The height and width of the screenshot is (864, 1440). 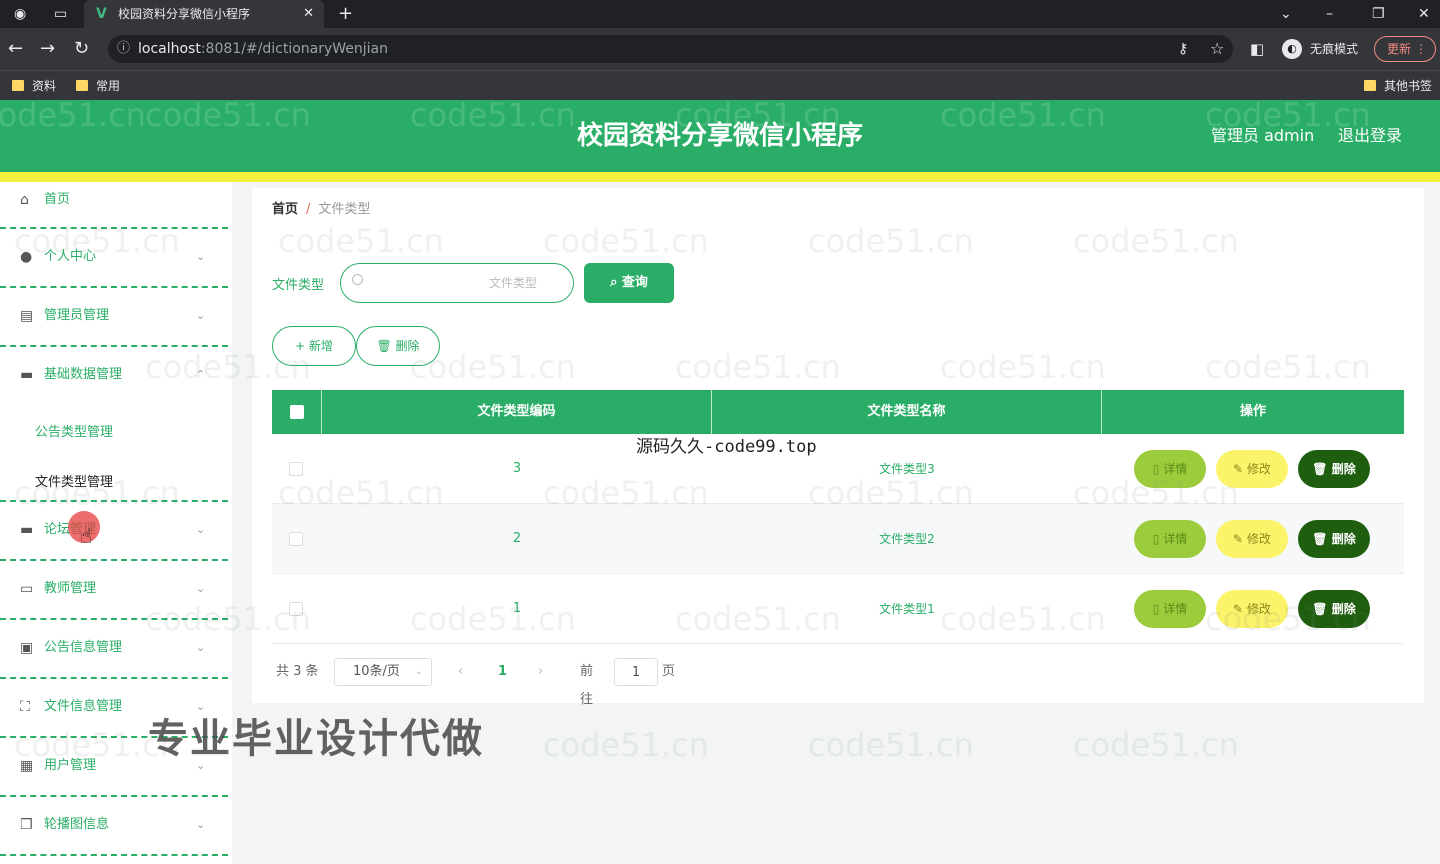 What do you see at coordinates (25, 707) in the screenshot?
I see `frame-icon: ⛶` at bounding box center [25, 707].